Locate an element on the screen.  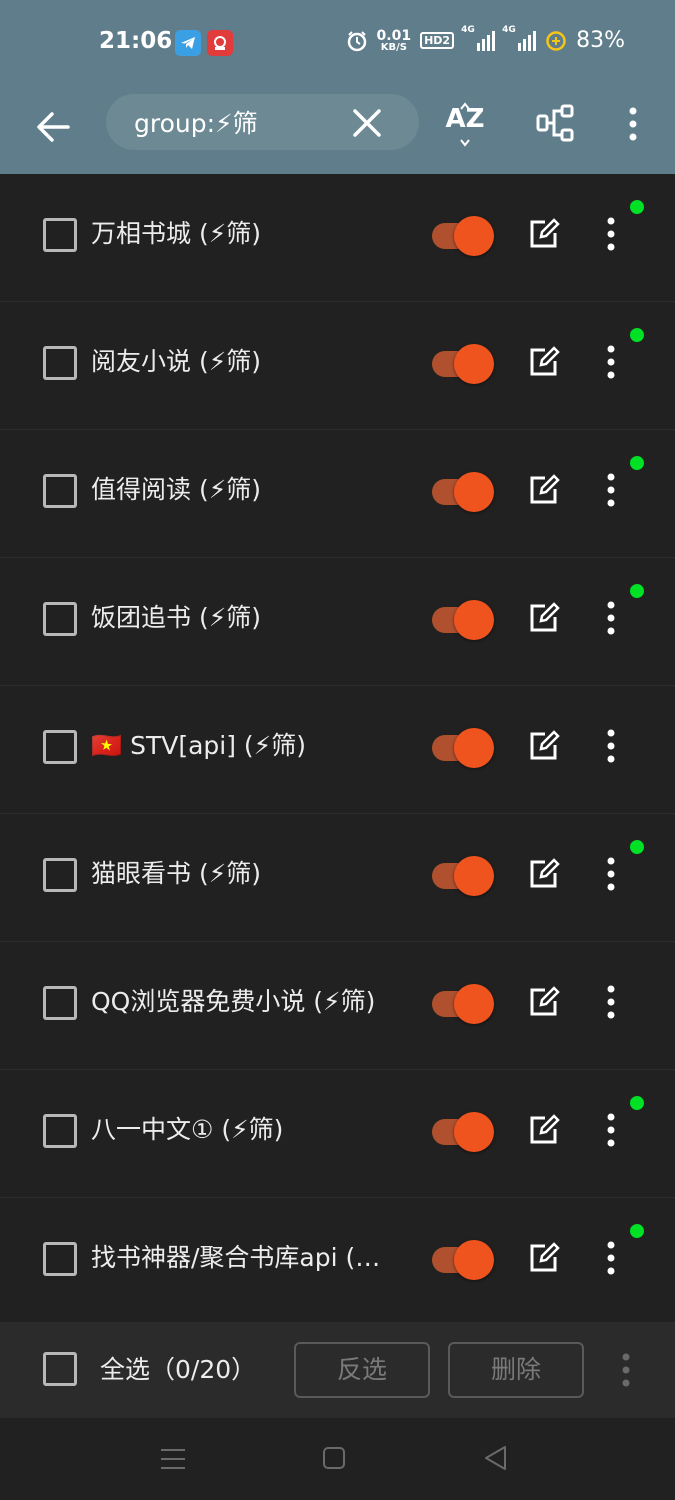
status-indicators: 0.01 KB/S HD2 4G 4G 83% is located at coordinates (485, 39).